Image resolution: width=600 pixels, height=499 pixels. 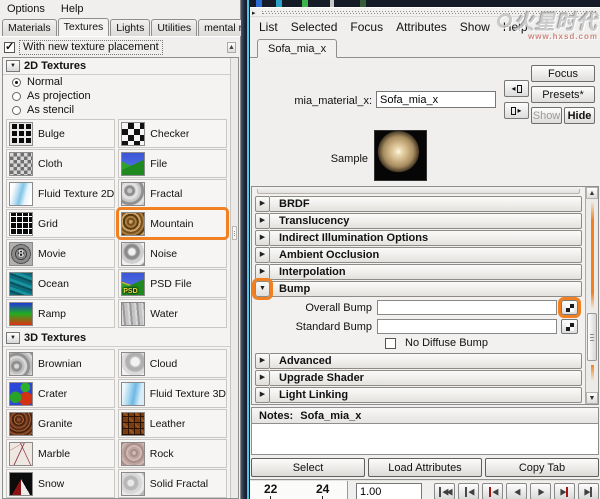 I want to click on radio-normal: Normal, so click(x=116, y=82).